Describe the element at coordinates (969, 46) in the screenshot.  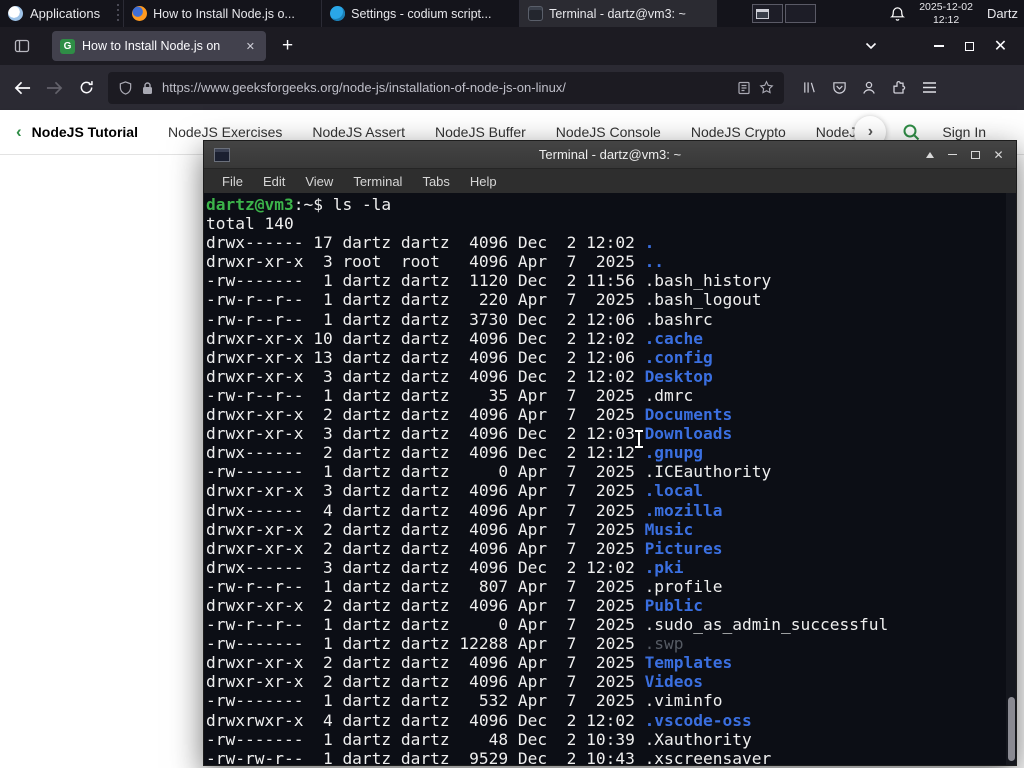
I see `window-maximize-button` at that location.